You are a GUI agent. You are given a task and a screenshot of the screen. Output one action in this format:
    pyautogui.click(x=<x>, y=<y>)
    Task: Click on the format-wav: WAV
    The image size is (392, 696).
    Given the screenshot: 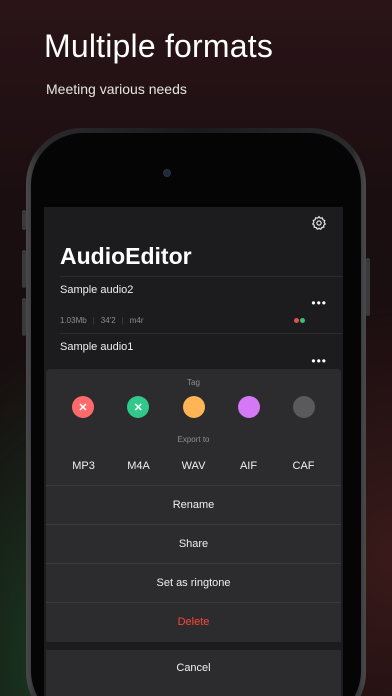 What is the action you would take?
    pyautogui.click(x=194, y=466)
    